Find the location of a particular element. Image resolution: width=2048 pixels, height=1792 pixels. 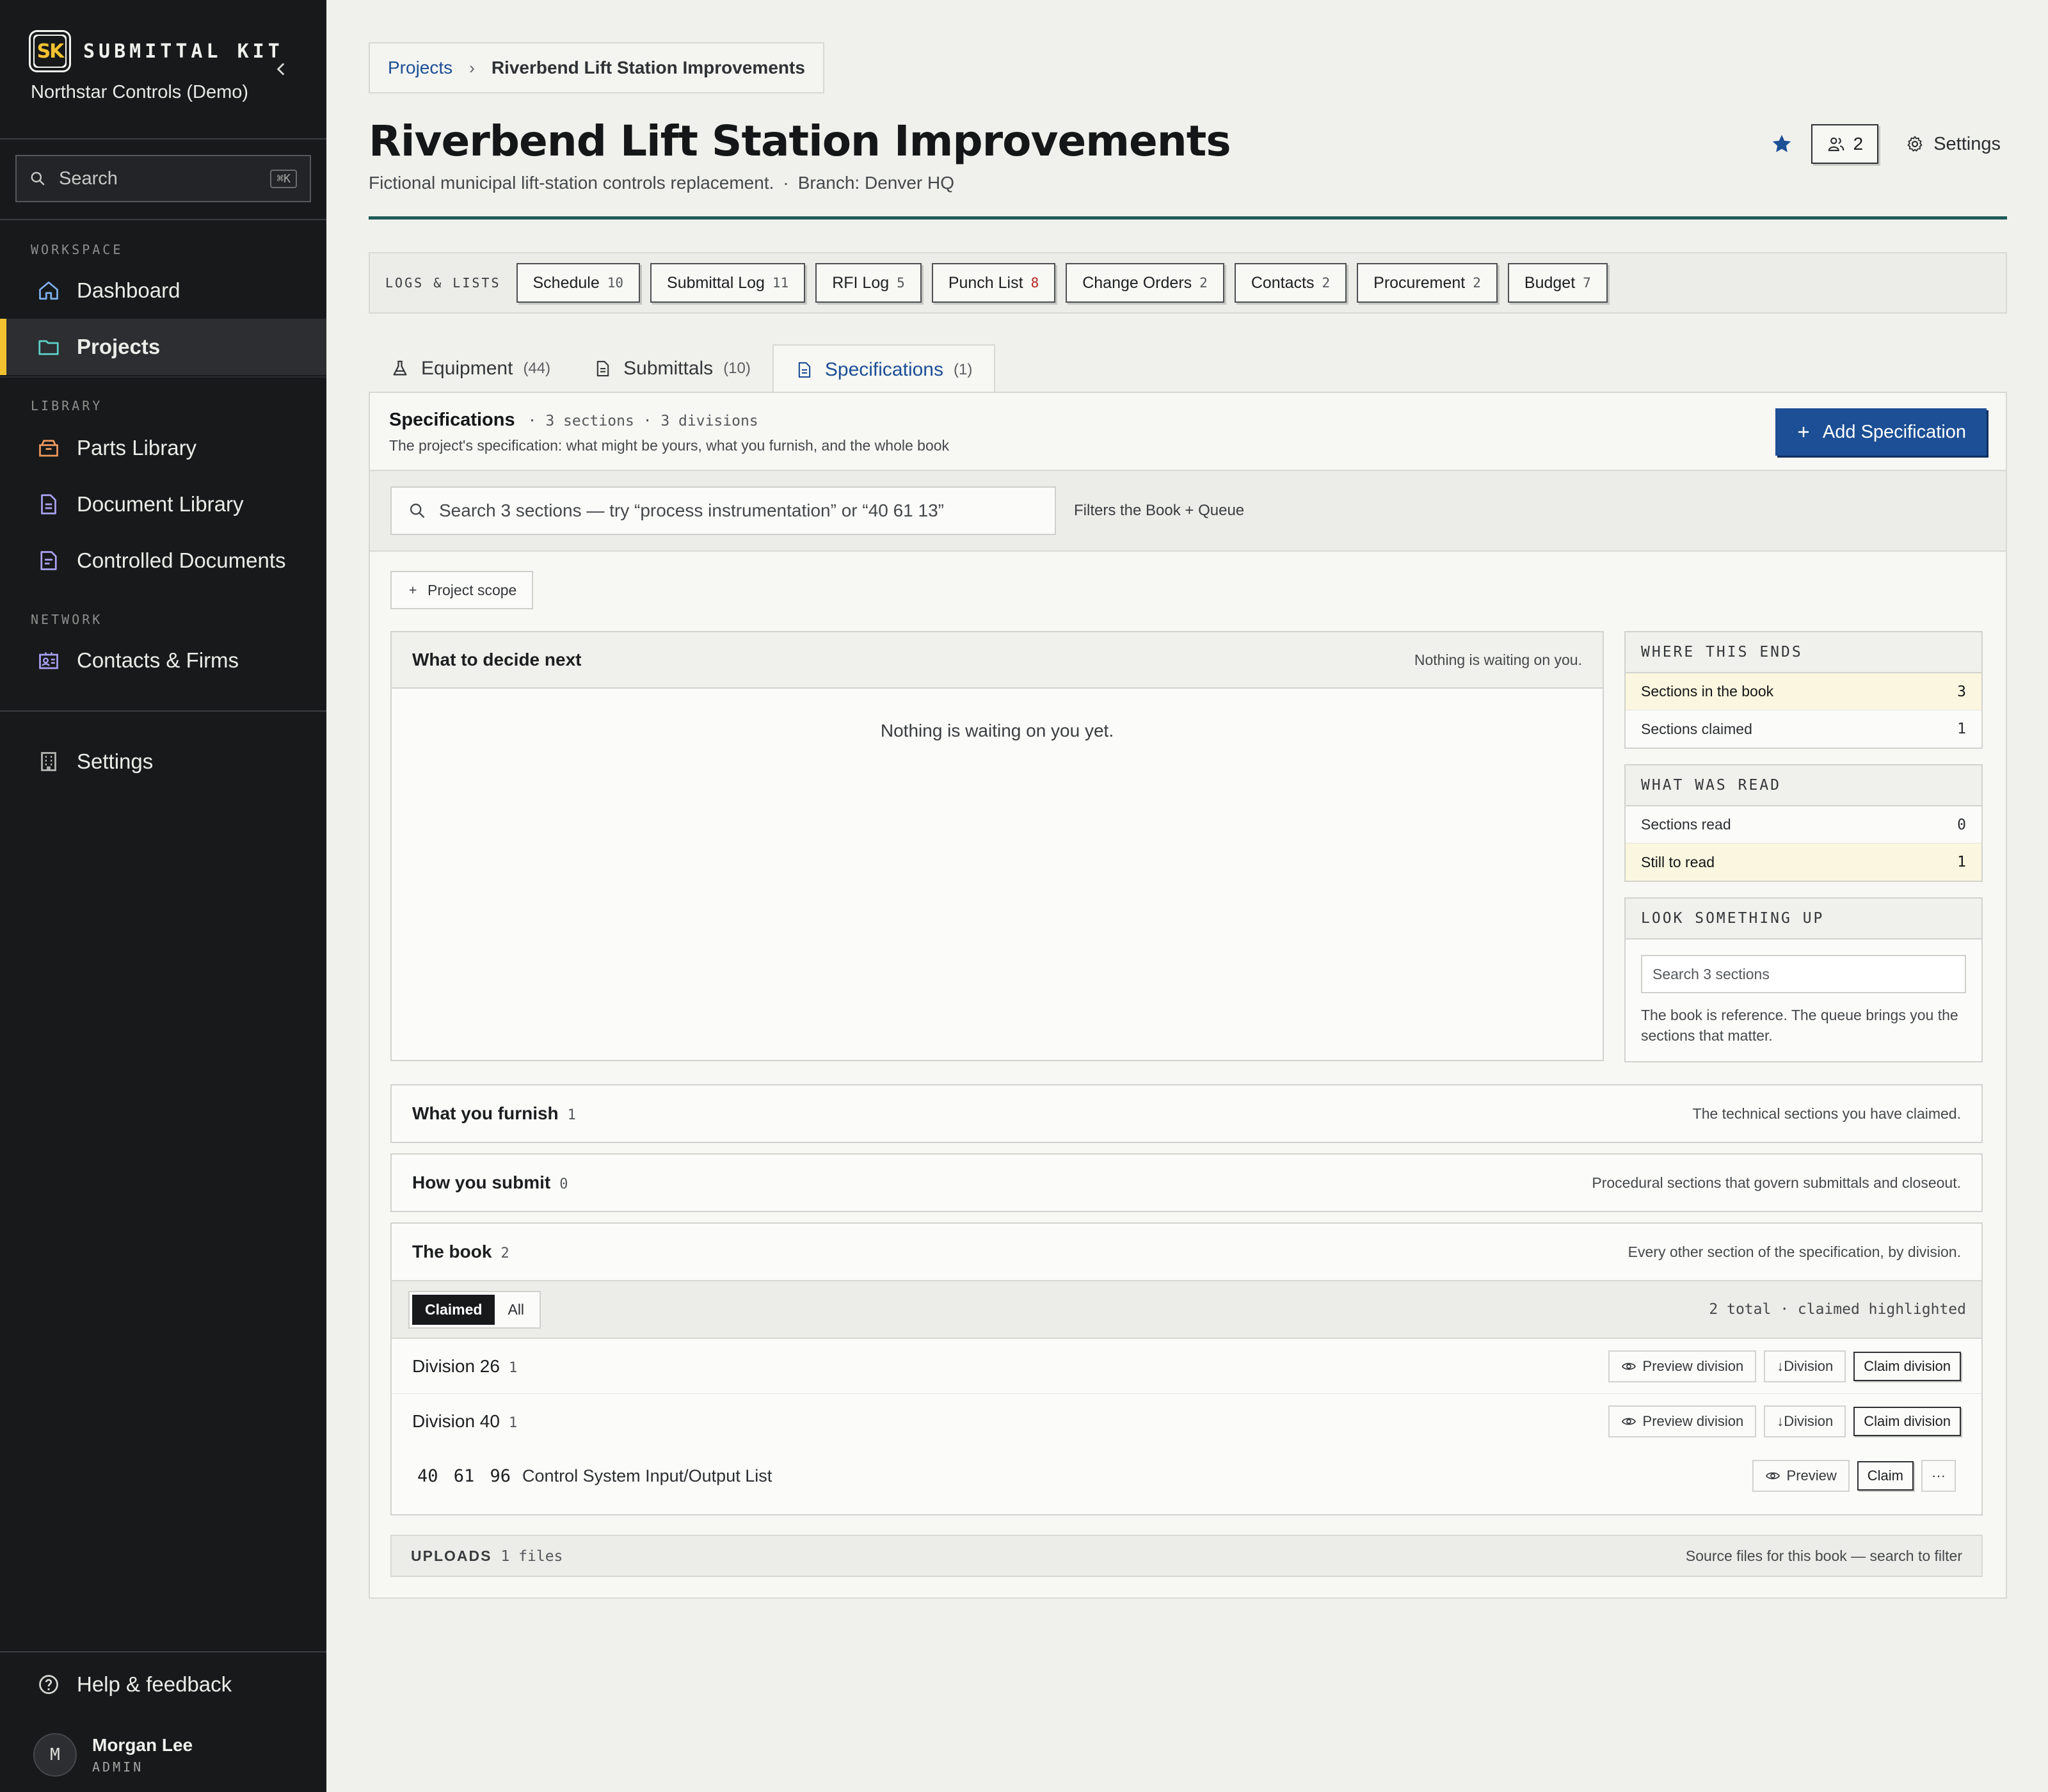

tab-equipment: Equipment (44) is located at coordinates (470, 368).